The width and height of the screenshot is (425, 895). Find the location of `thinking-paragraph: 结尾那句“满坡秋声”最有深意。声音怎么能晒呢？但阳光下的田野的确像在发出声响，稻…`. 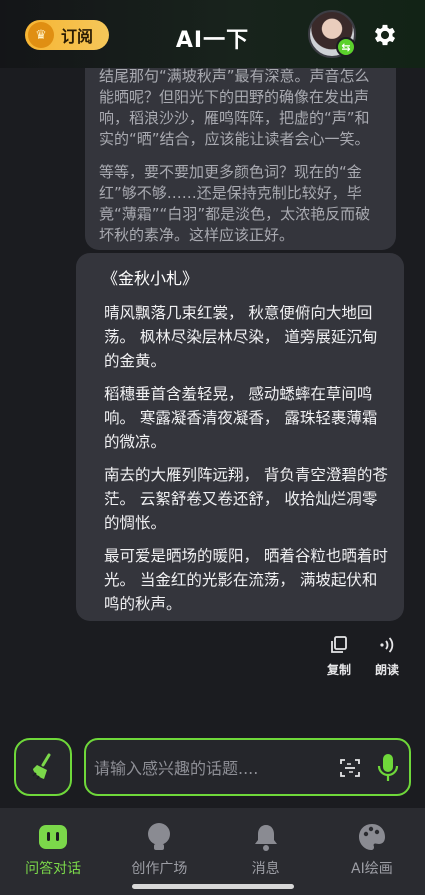

thinking-paragraph: 结尾那句“满坡秋声”最有深意。声音怎么能晒呢？但阳光下的田野的确像在发出声响，稻… is located at coordinates (234, 107).